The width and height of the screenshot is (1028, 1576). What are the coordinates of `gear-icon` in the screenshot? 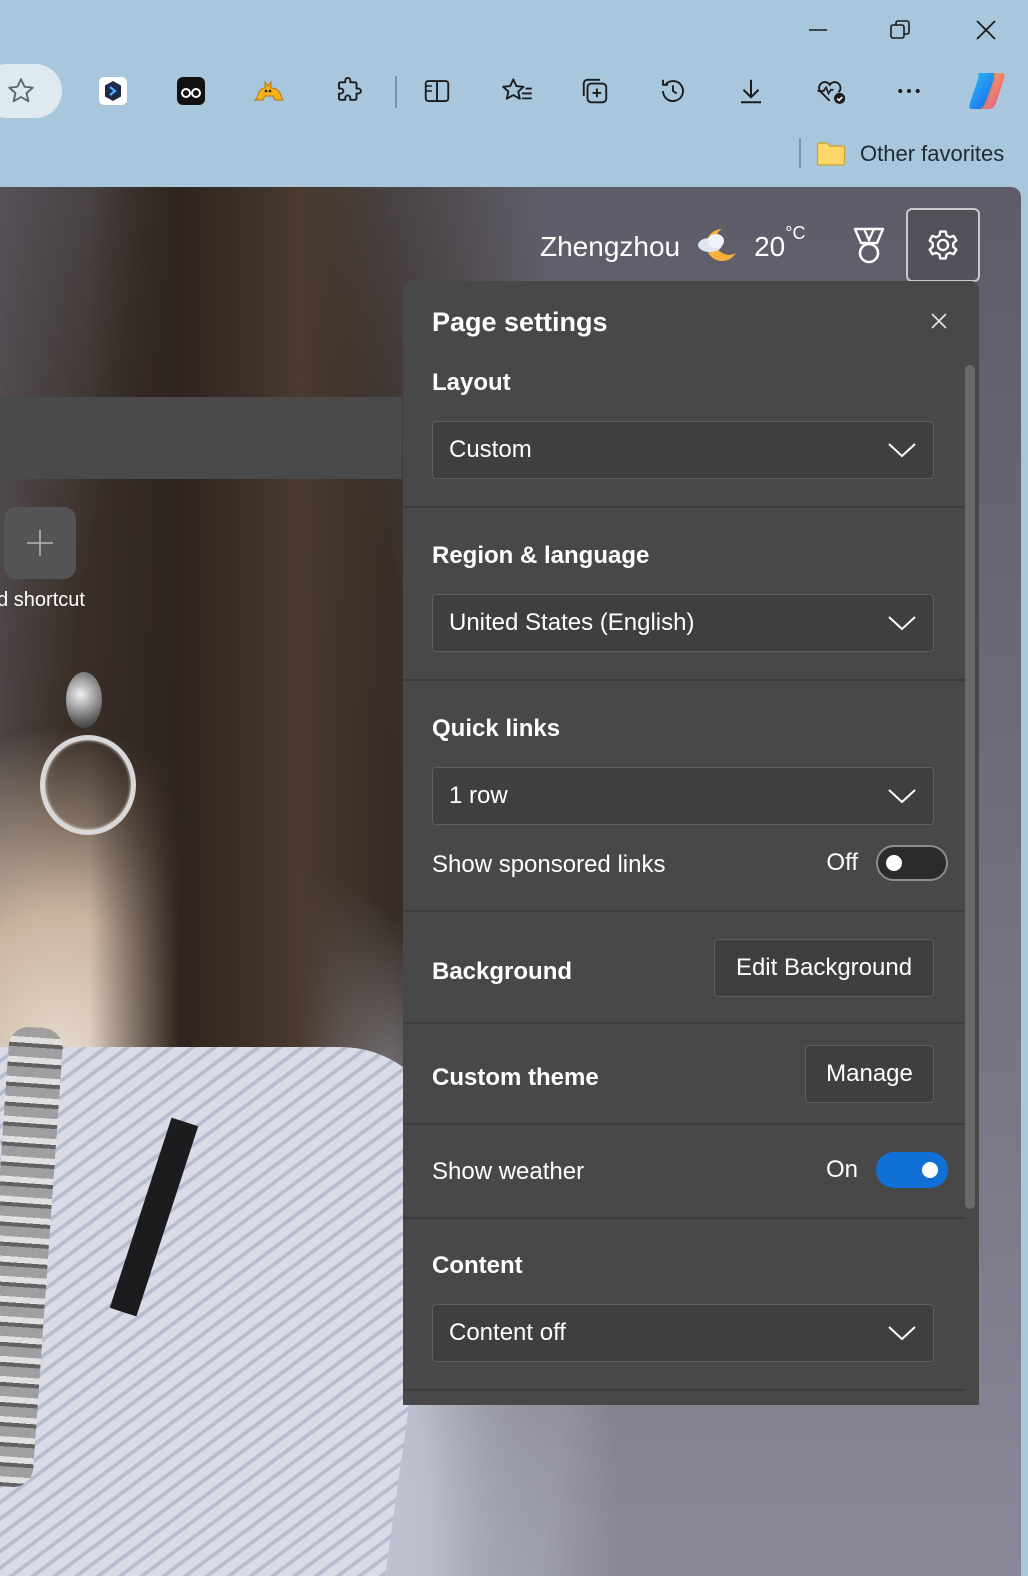 It's located at (943, 245).